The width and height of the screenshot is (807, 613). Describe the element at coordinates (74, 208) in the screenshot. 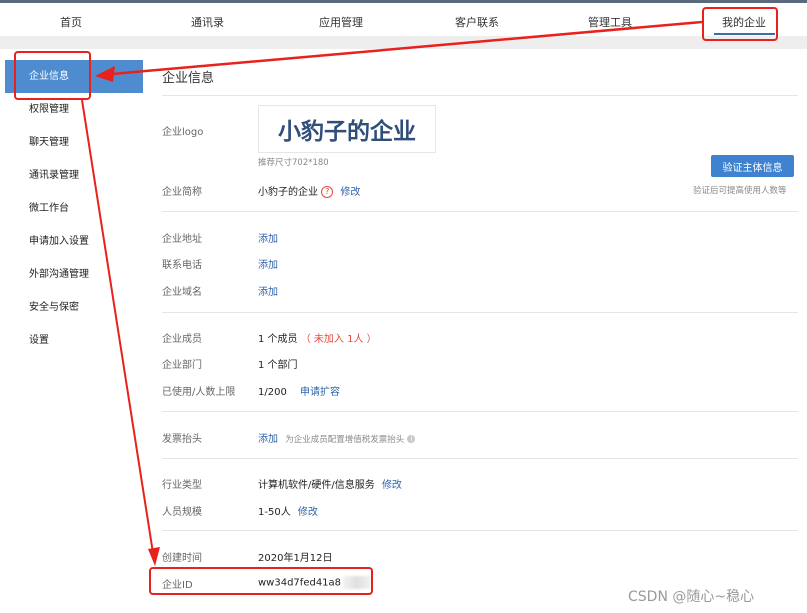

I see `sidebar-item-workbench: 微工作台` at that location.